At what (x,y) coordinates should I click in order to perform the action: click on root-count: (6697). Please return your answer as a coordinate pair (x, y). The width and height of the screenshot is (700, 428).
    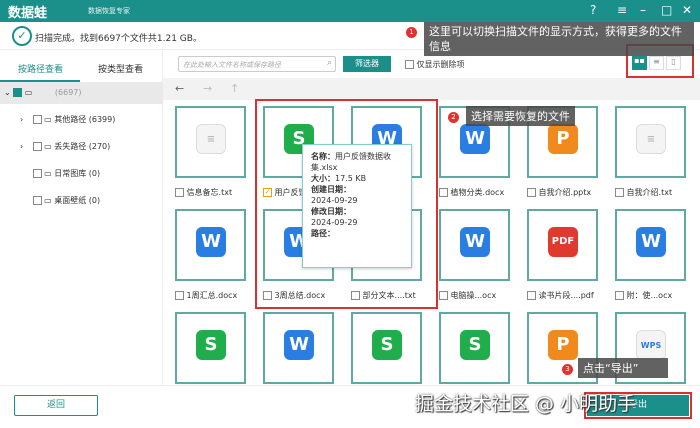
    Looking at the image, I should click on (68, 92).